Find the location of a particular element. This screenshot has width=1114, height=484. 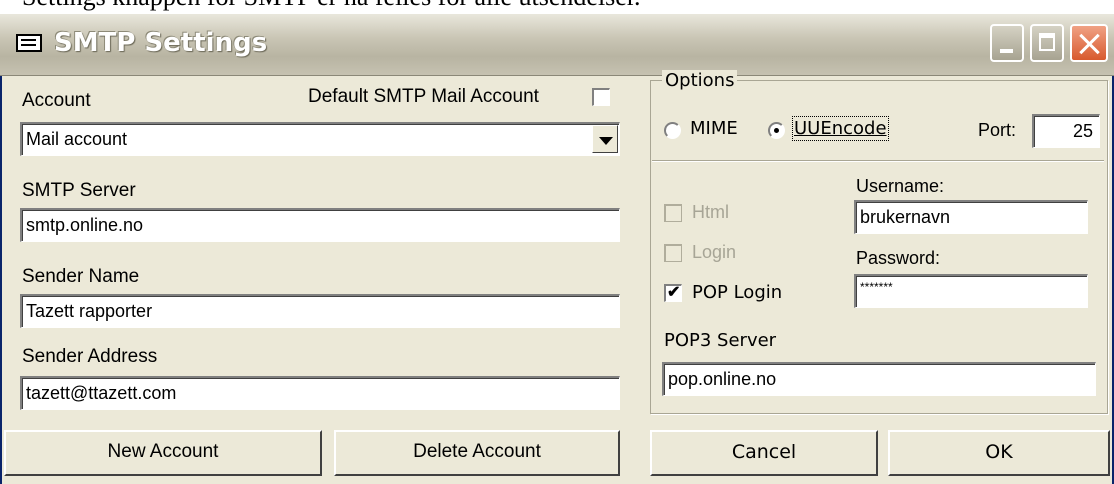

port-label: Port: is located at coordinates (997, 130).